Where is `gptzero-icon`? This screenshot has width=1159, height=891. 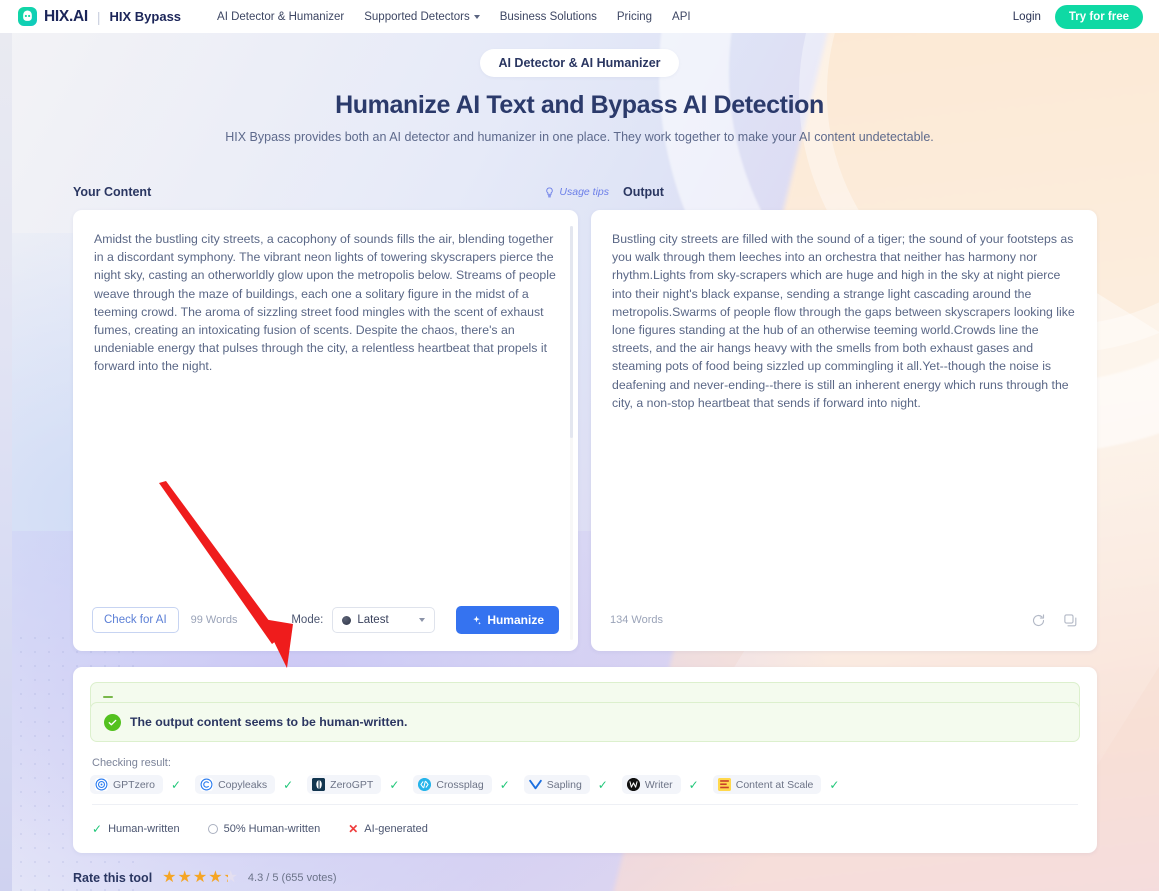 gptzero-icon is located at coordinates (101, 784).